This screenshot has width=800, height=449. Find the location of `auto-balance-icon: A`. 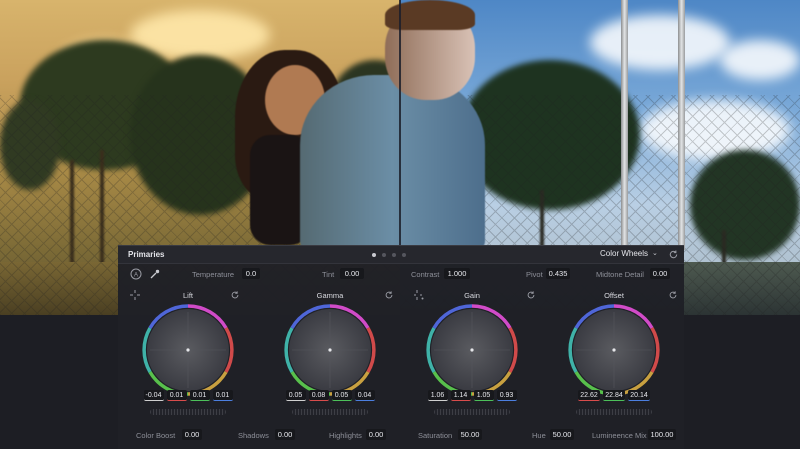

auto-balance-icon: A is located at coordinates (136, 274).